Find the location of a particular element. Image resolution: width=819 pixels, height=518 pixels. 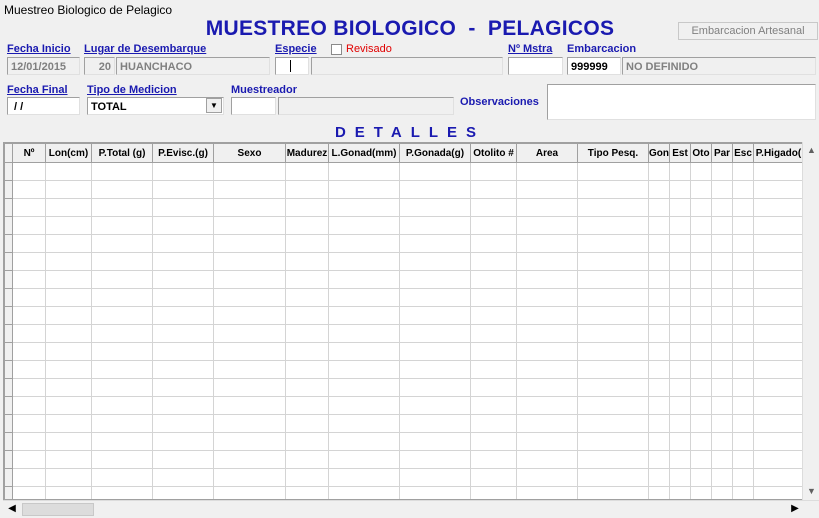

column-header: Esc is located at coordinates (743, 153).